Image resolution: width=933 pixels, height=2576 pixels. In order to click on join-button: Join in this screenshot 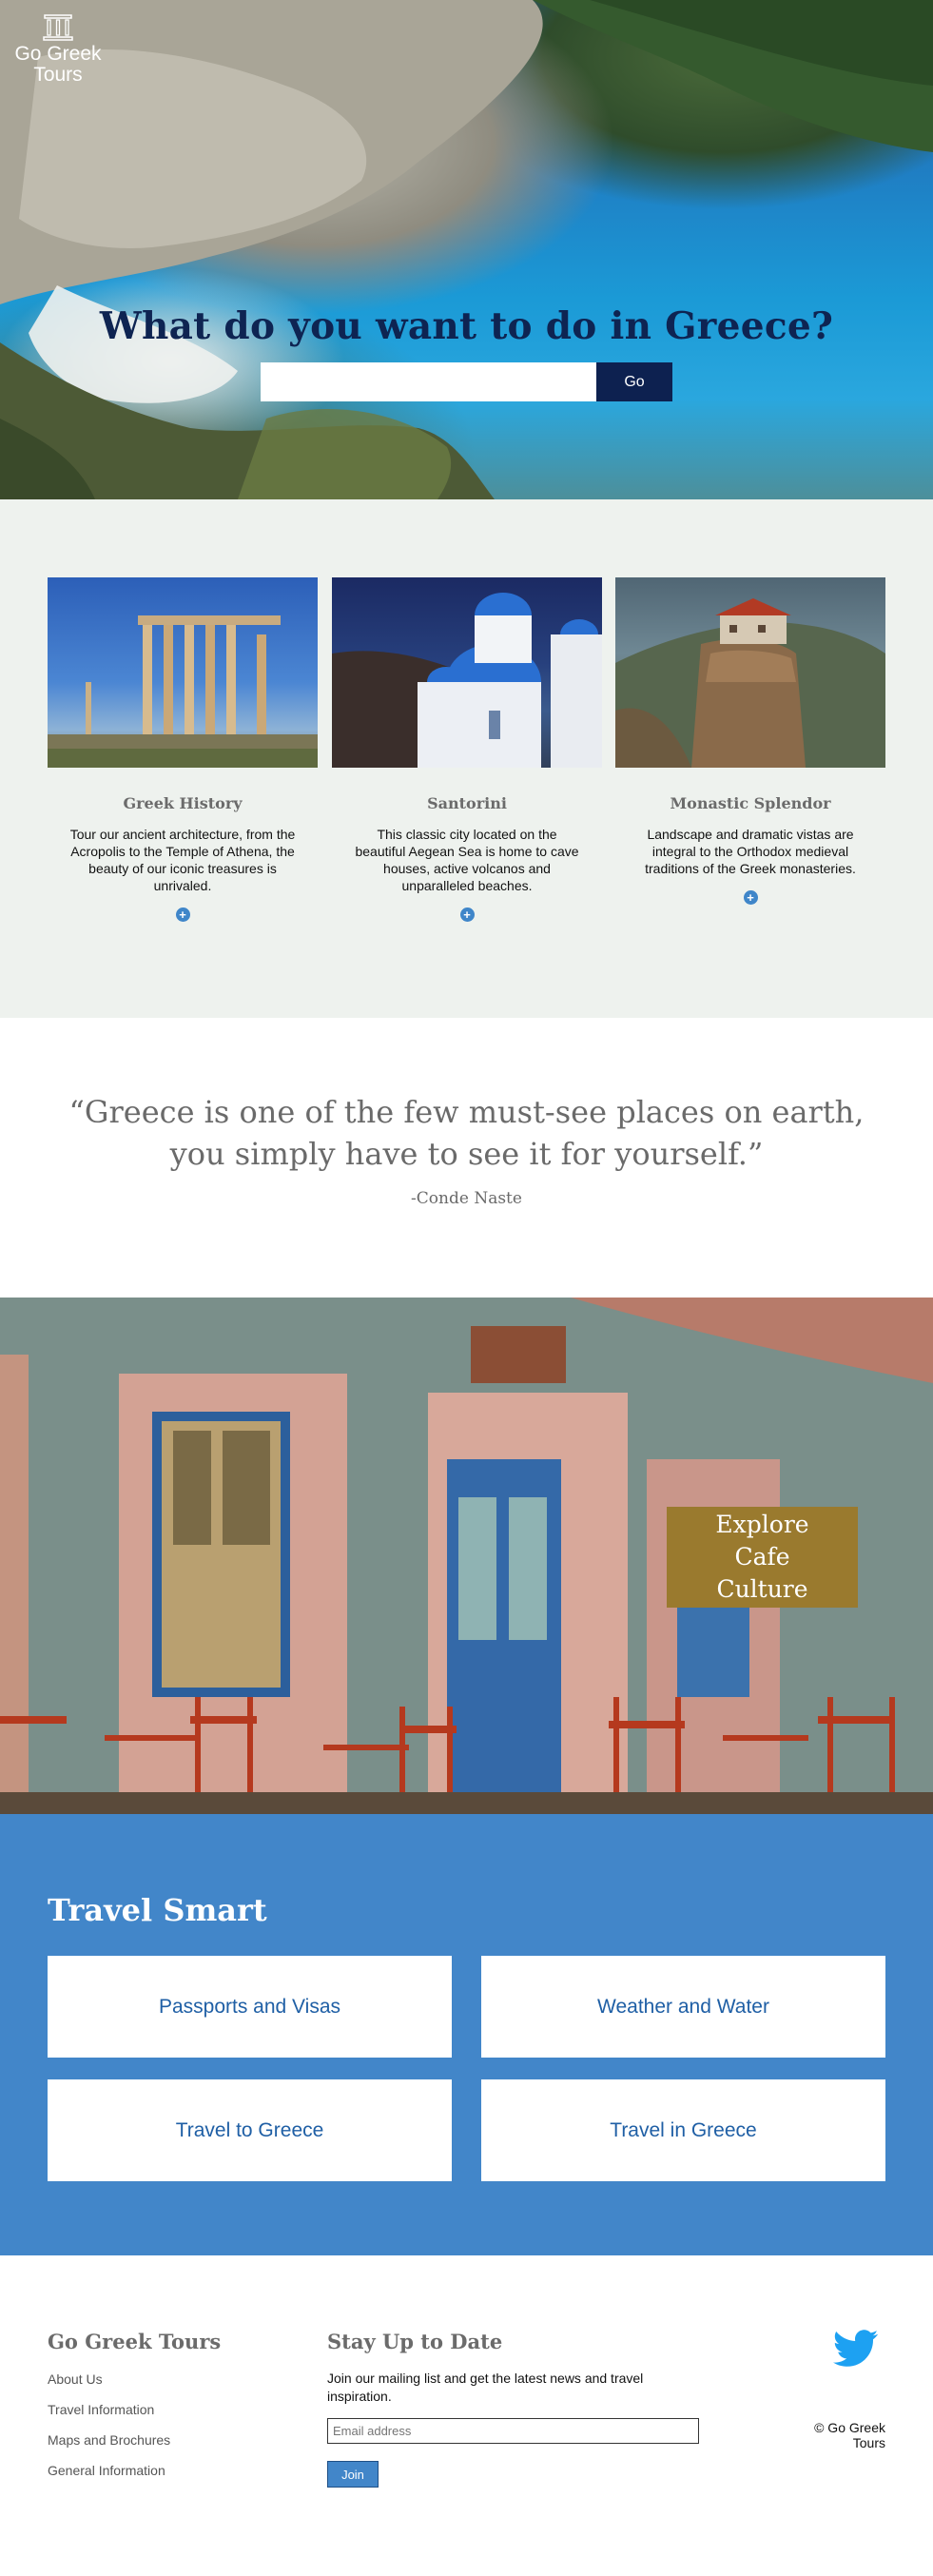, I will do `click(353, 2475)`.